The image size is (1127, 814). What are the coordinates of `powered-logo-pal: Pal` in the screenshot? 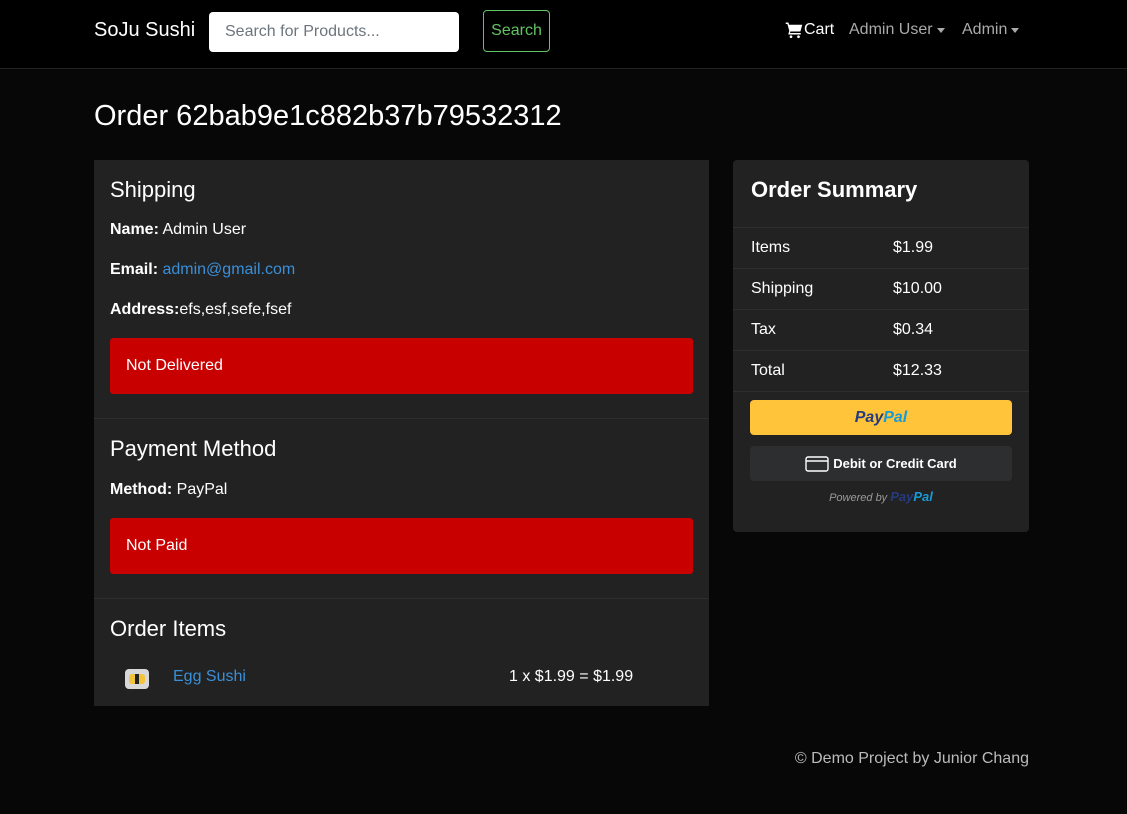 It's located at (923, 496).